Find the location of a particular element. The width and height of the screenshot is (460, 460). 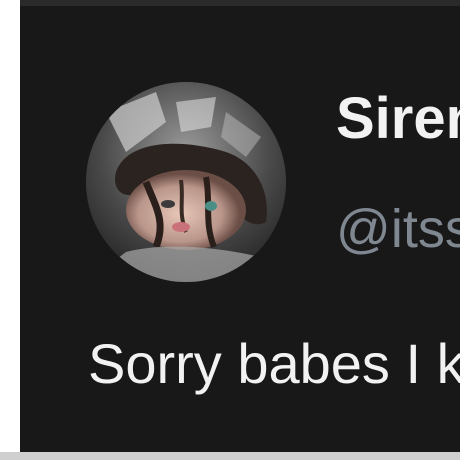

bottom-edge is located at coordinates (230, 456).